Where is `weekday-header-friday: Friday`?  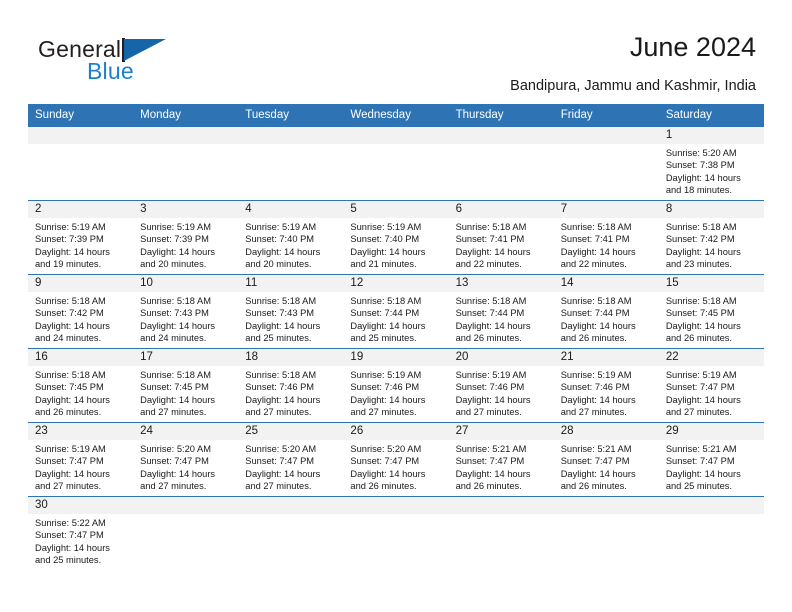 weekday-header-friday: Friday is located at coordinates (606, 115).